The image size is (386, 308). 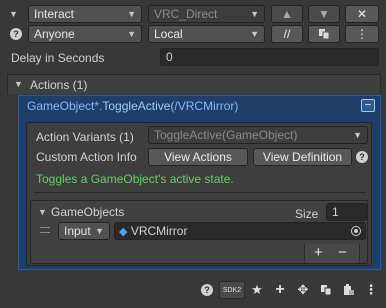 What do you see at coordinates (135, 179) in the screenshot?
I see `action-description: Toggles a GameObject's active state.` at bounding box center [135, 179].